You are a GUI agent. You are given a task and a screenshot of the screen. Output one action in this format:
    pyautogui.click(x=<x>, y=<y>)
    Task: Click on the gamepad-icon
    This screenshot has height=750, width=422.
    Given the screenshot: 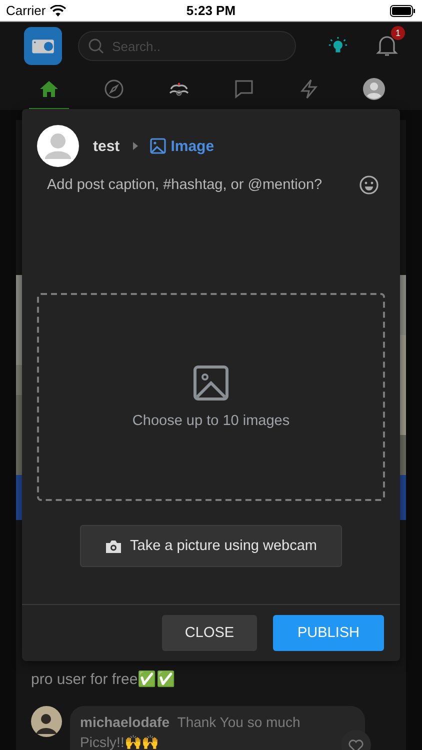 What is the action you would take?
    pyautogui.click(x=179, y=89)
    